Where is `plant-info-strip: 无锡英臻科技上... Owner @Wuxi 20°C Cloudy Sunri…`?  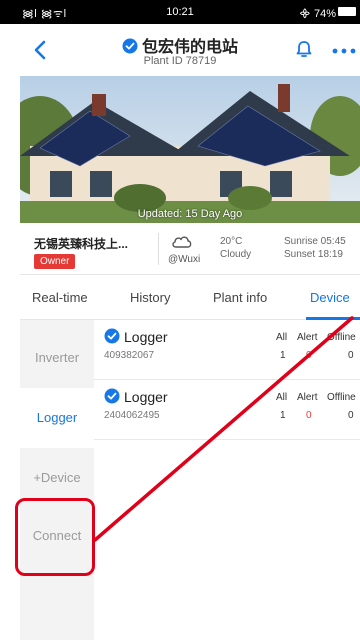
plant-info-strip: 无锡英臻科技上... Owner @Wuxi 20°C Cloudy Sunri… is located at coordinates (190, 249).